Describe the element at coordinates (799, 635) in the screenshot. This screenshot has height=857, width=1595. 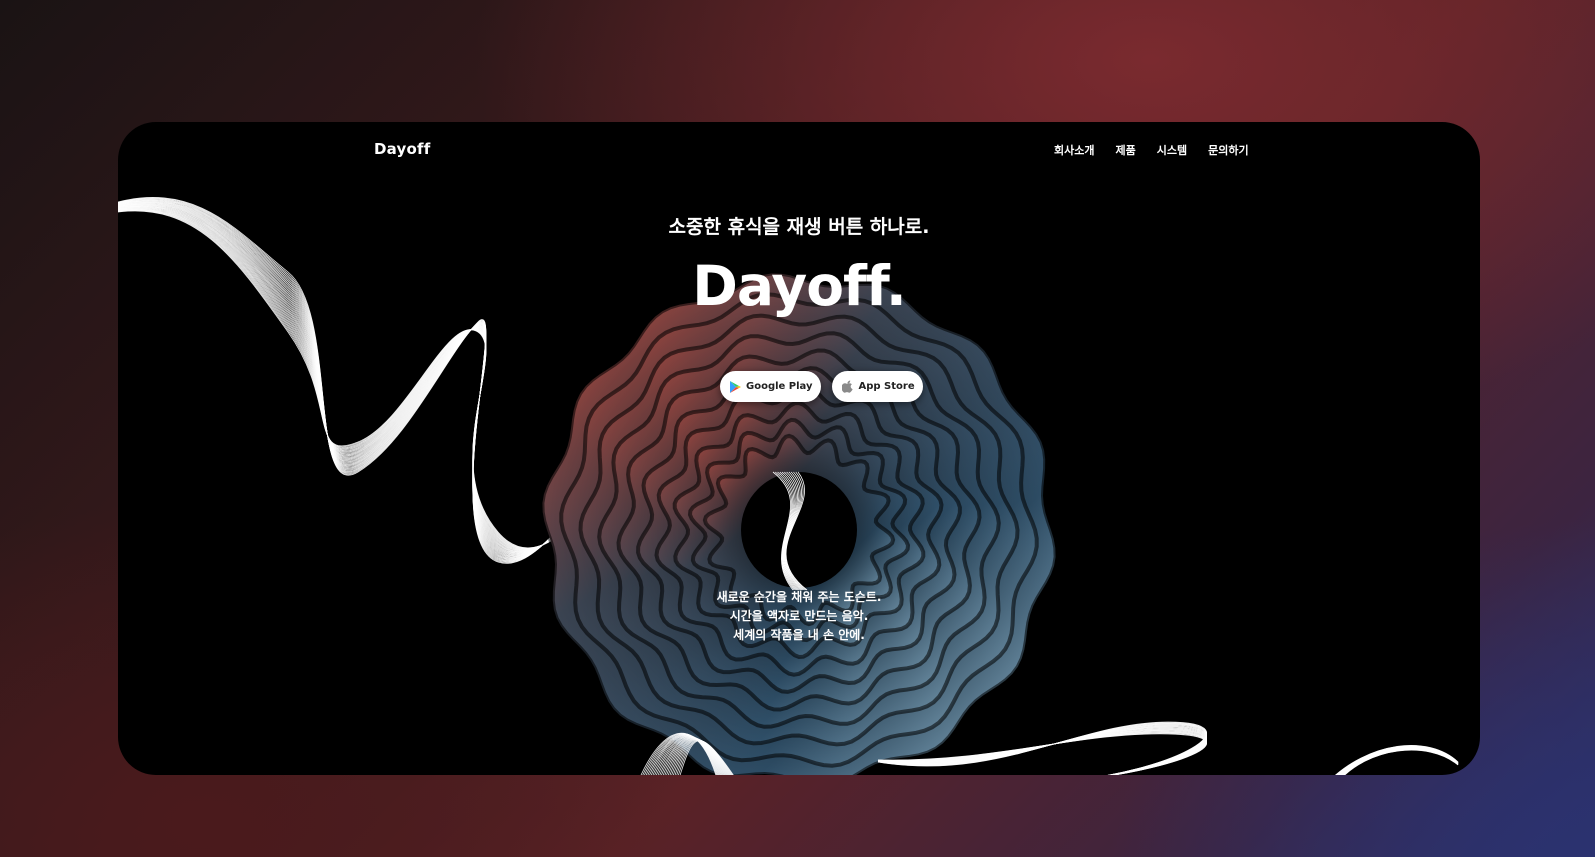
I see `description-line: 세계의 작품을 내 손 안에.` at that location.